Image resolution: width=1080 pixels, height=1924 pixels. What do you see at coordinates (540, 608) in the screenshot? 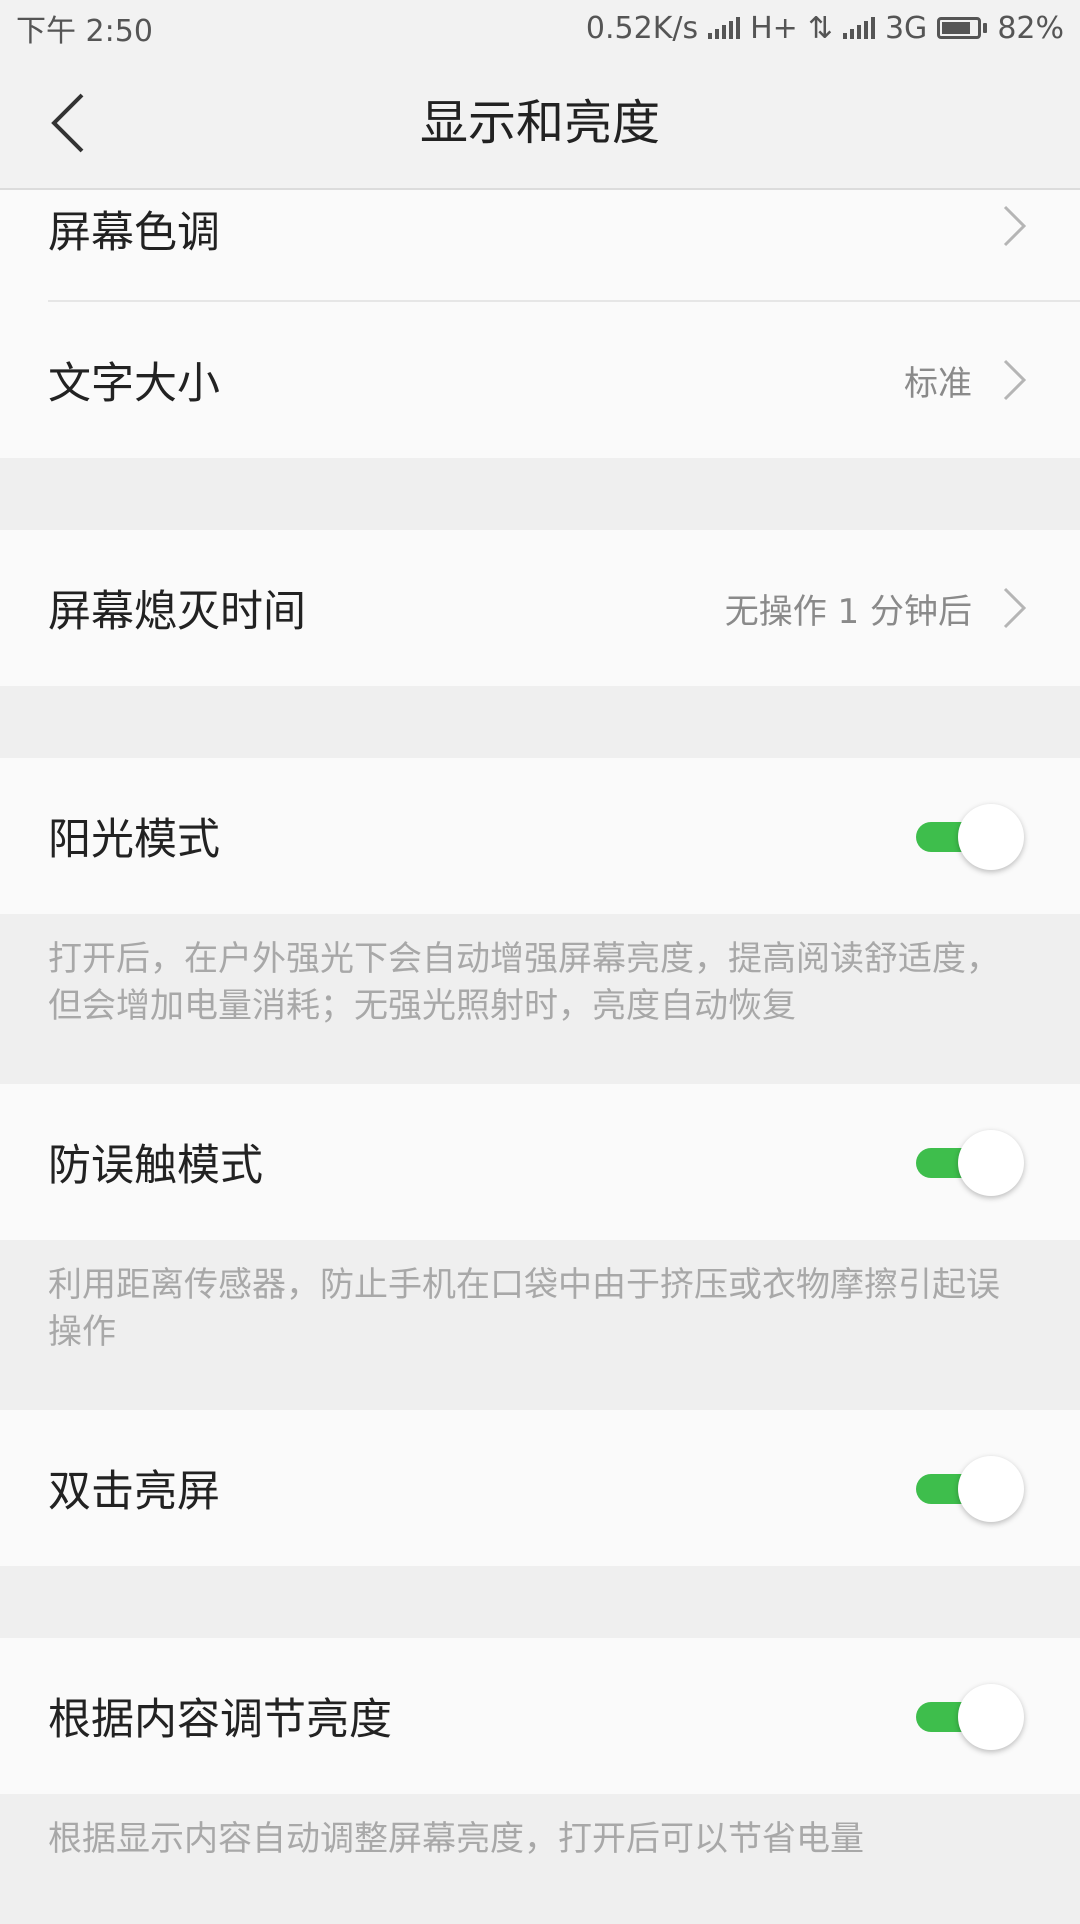
I see `setting-screen-timeout: 屏幕熄灭时间 无操作 1 分钟后` at bounding box center [540, 608].